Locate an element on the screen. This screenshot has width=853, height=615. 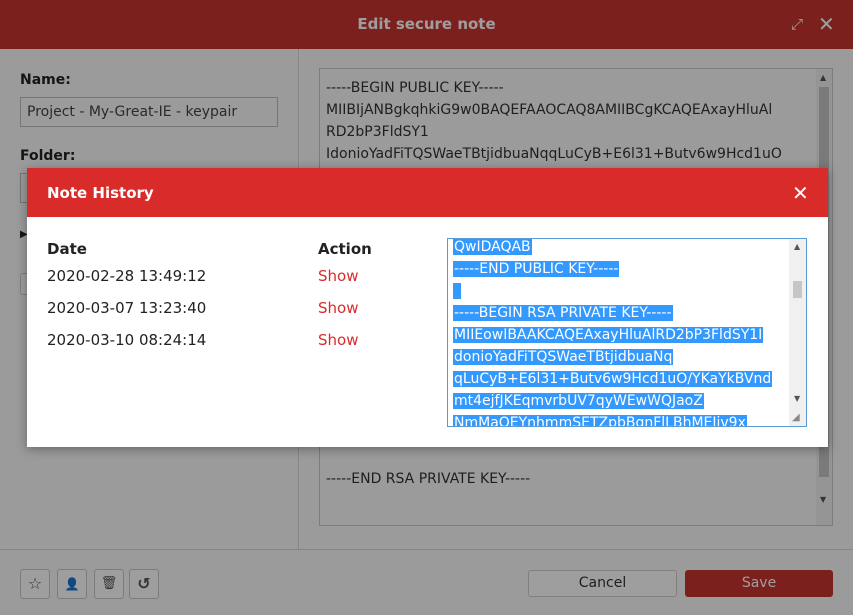
selected-line: mt4ejfJKEqmvrbUV7qyWEwWQJaoZ is located at coordinates (578, 401).